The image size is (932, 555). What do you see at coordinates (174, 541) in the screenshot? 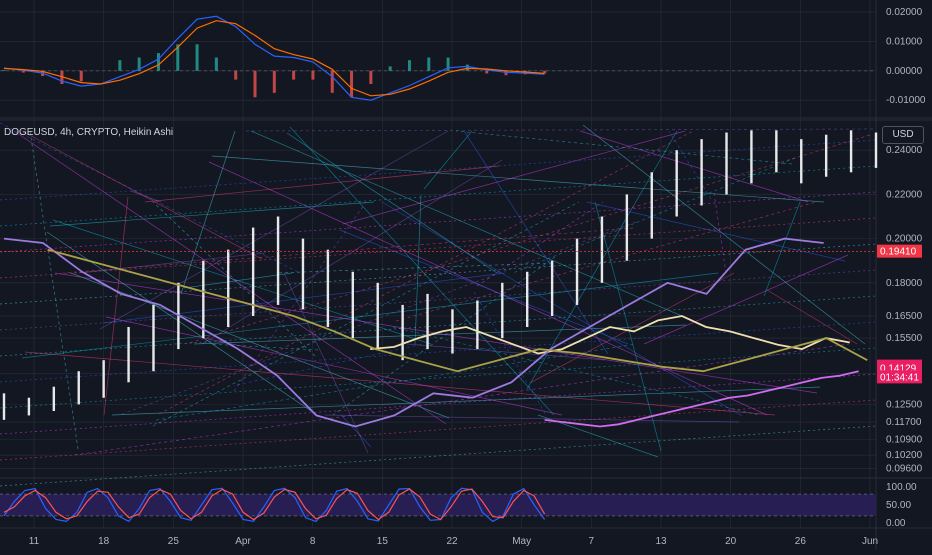
I see `x-tick-label: 25` at bounding box center [174, 541].